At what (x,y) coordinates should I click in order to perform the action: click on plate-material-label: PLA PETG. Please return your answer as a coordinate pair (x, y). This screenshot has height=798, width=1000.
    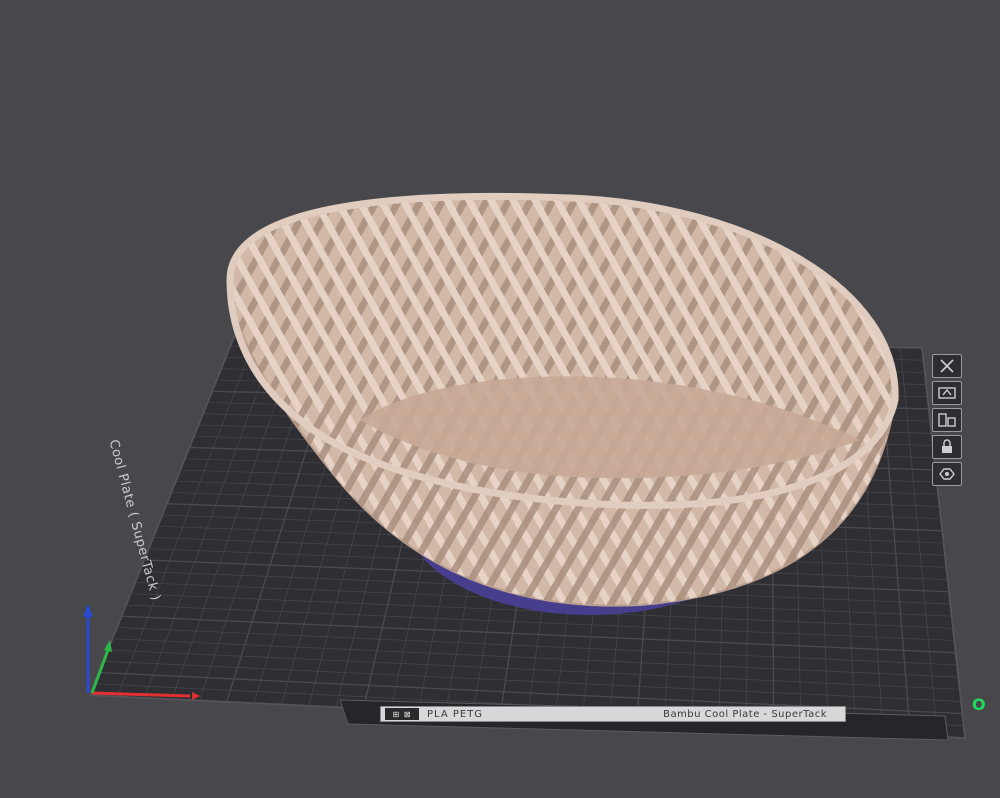
    Looking at the image, I should click on (455, 714).